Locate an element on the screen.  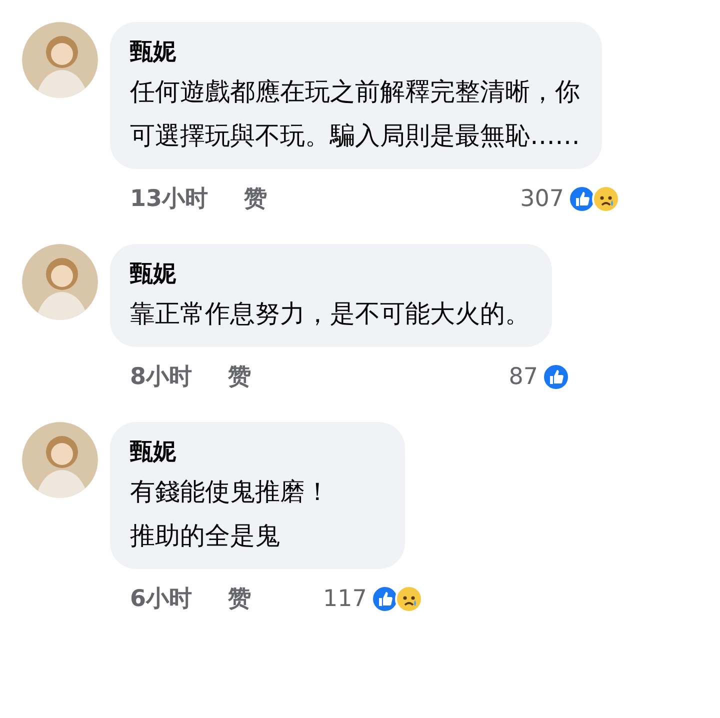
reaction-count: 307 is located at coordinates (542, 199).